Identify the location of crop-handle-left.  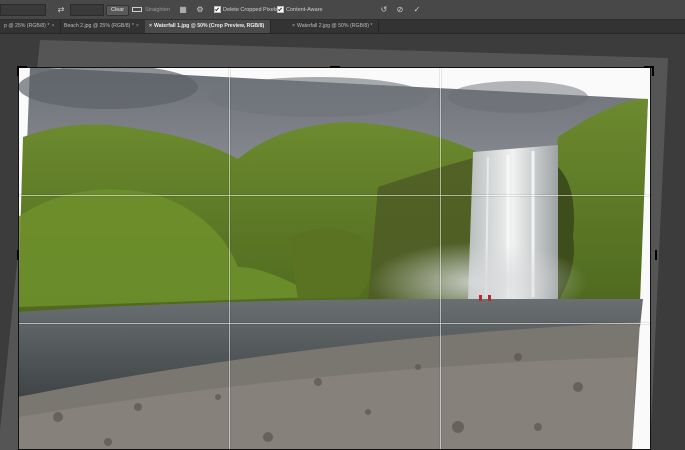
(22, 255).